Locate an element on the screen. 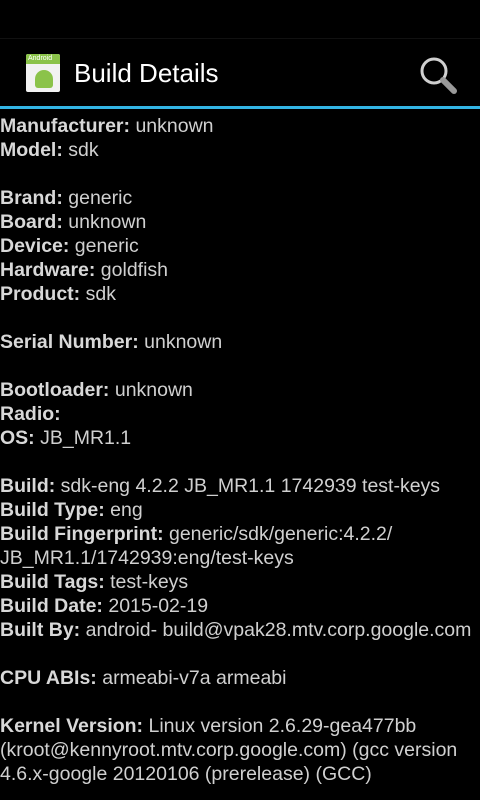 The width and height of the screenshot is (480, 800). detail-label: Serial Number: is located at coordinates (69, 342).